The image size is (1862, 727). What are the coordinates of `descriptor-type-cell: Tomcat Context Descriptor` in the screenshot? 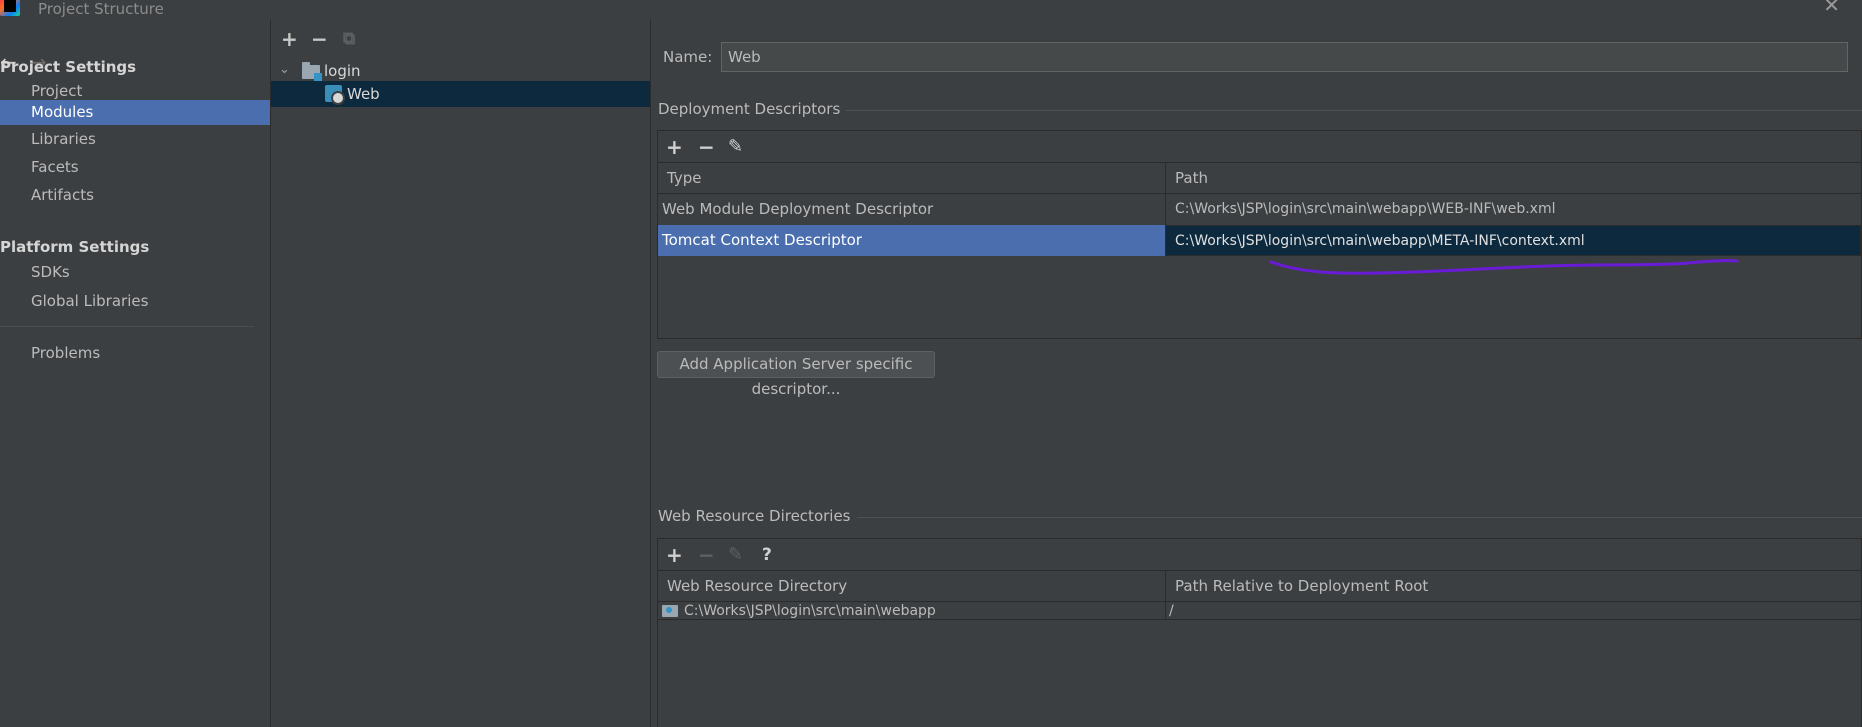 It's located at (762, 240).